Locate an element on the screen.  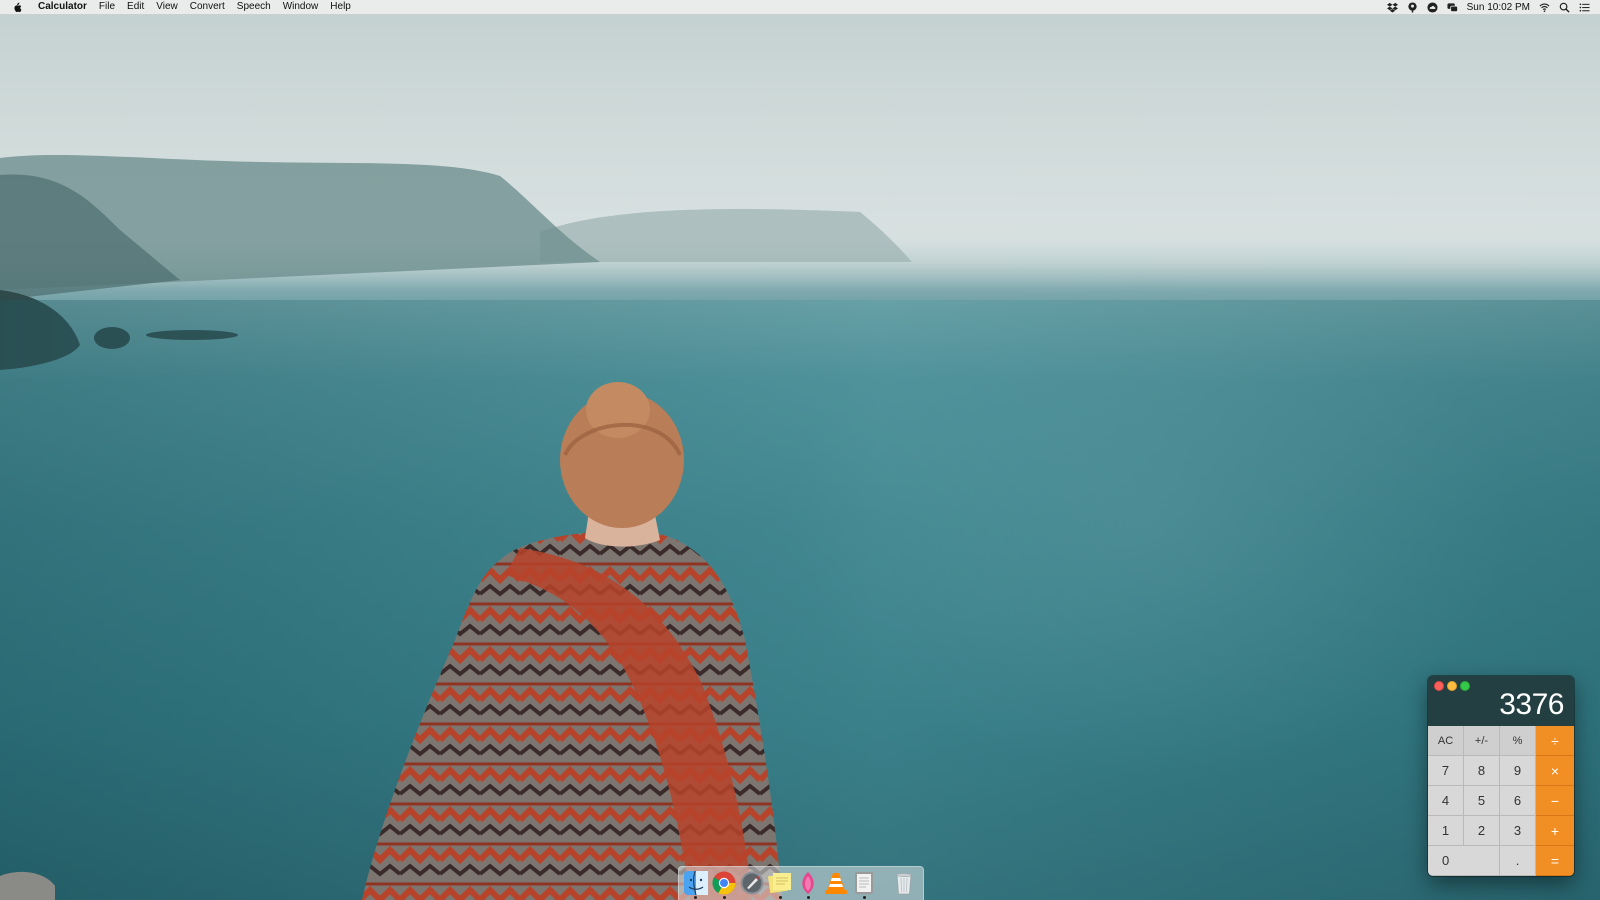
digit-5-button: 5 is located at coordinates (1482, 801).